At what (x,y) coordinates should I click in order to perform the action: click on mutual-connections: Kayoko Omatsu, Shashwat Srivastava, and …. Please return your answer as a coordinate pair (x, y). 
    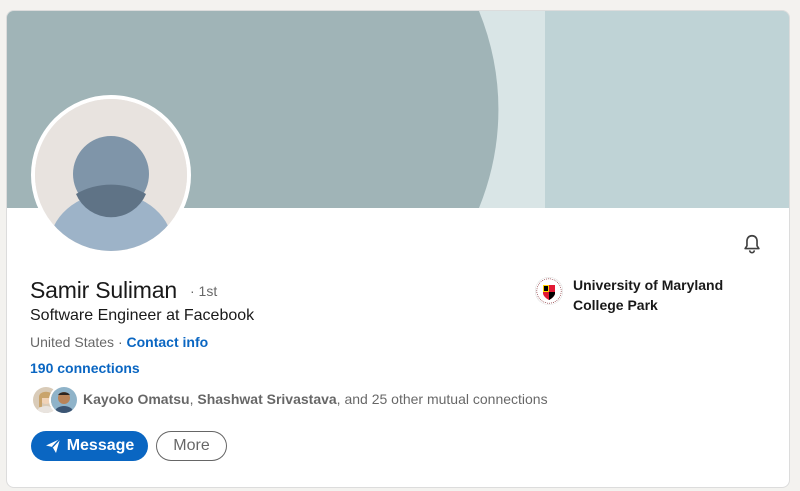
    Looking at the image, I should click on (289, 399).